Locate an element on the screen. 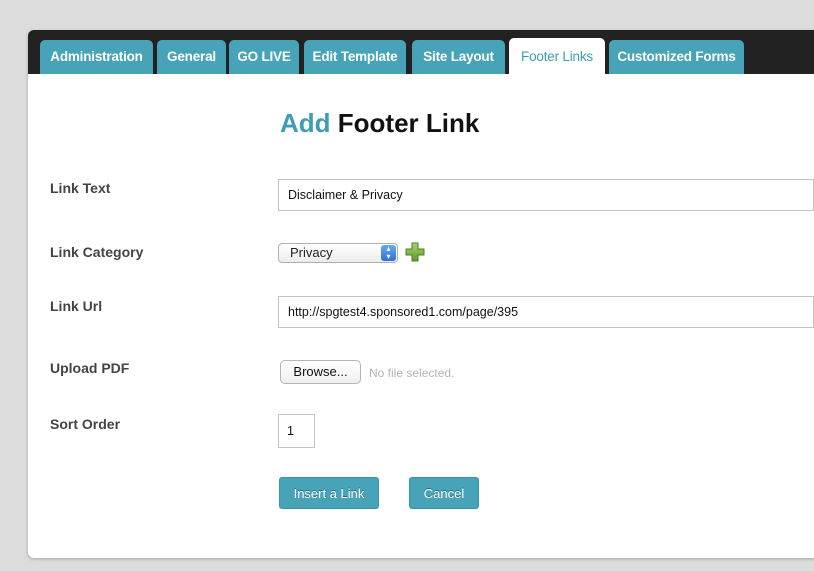 This screenshot has height=571, width=814. page-title-rest: Footer Link is located at coordinates (408, 123).